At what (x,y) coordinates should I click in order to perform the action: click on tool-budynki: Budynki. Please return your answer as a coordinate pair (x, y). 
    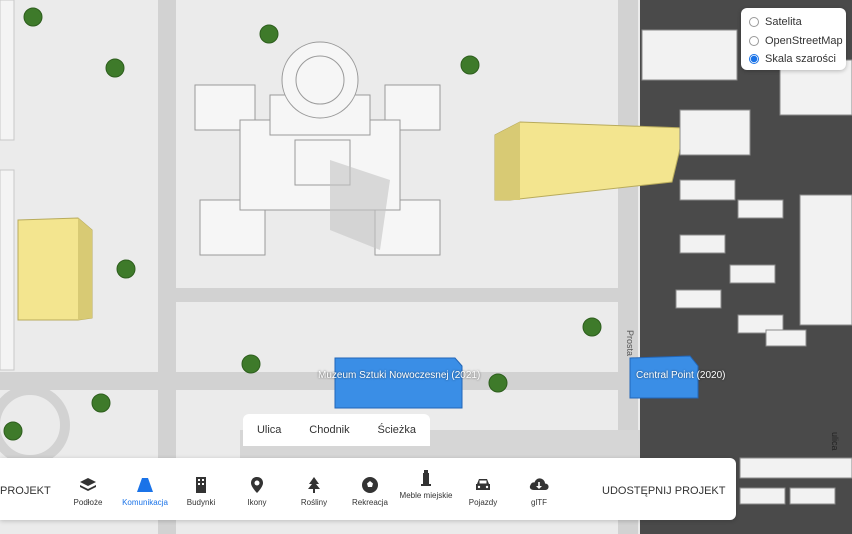
    Looking at the image, I should click on (201, 489).